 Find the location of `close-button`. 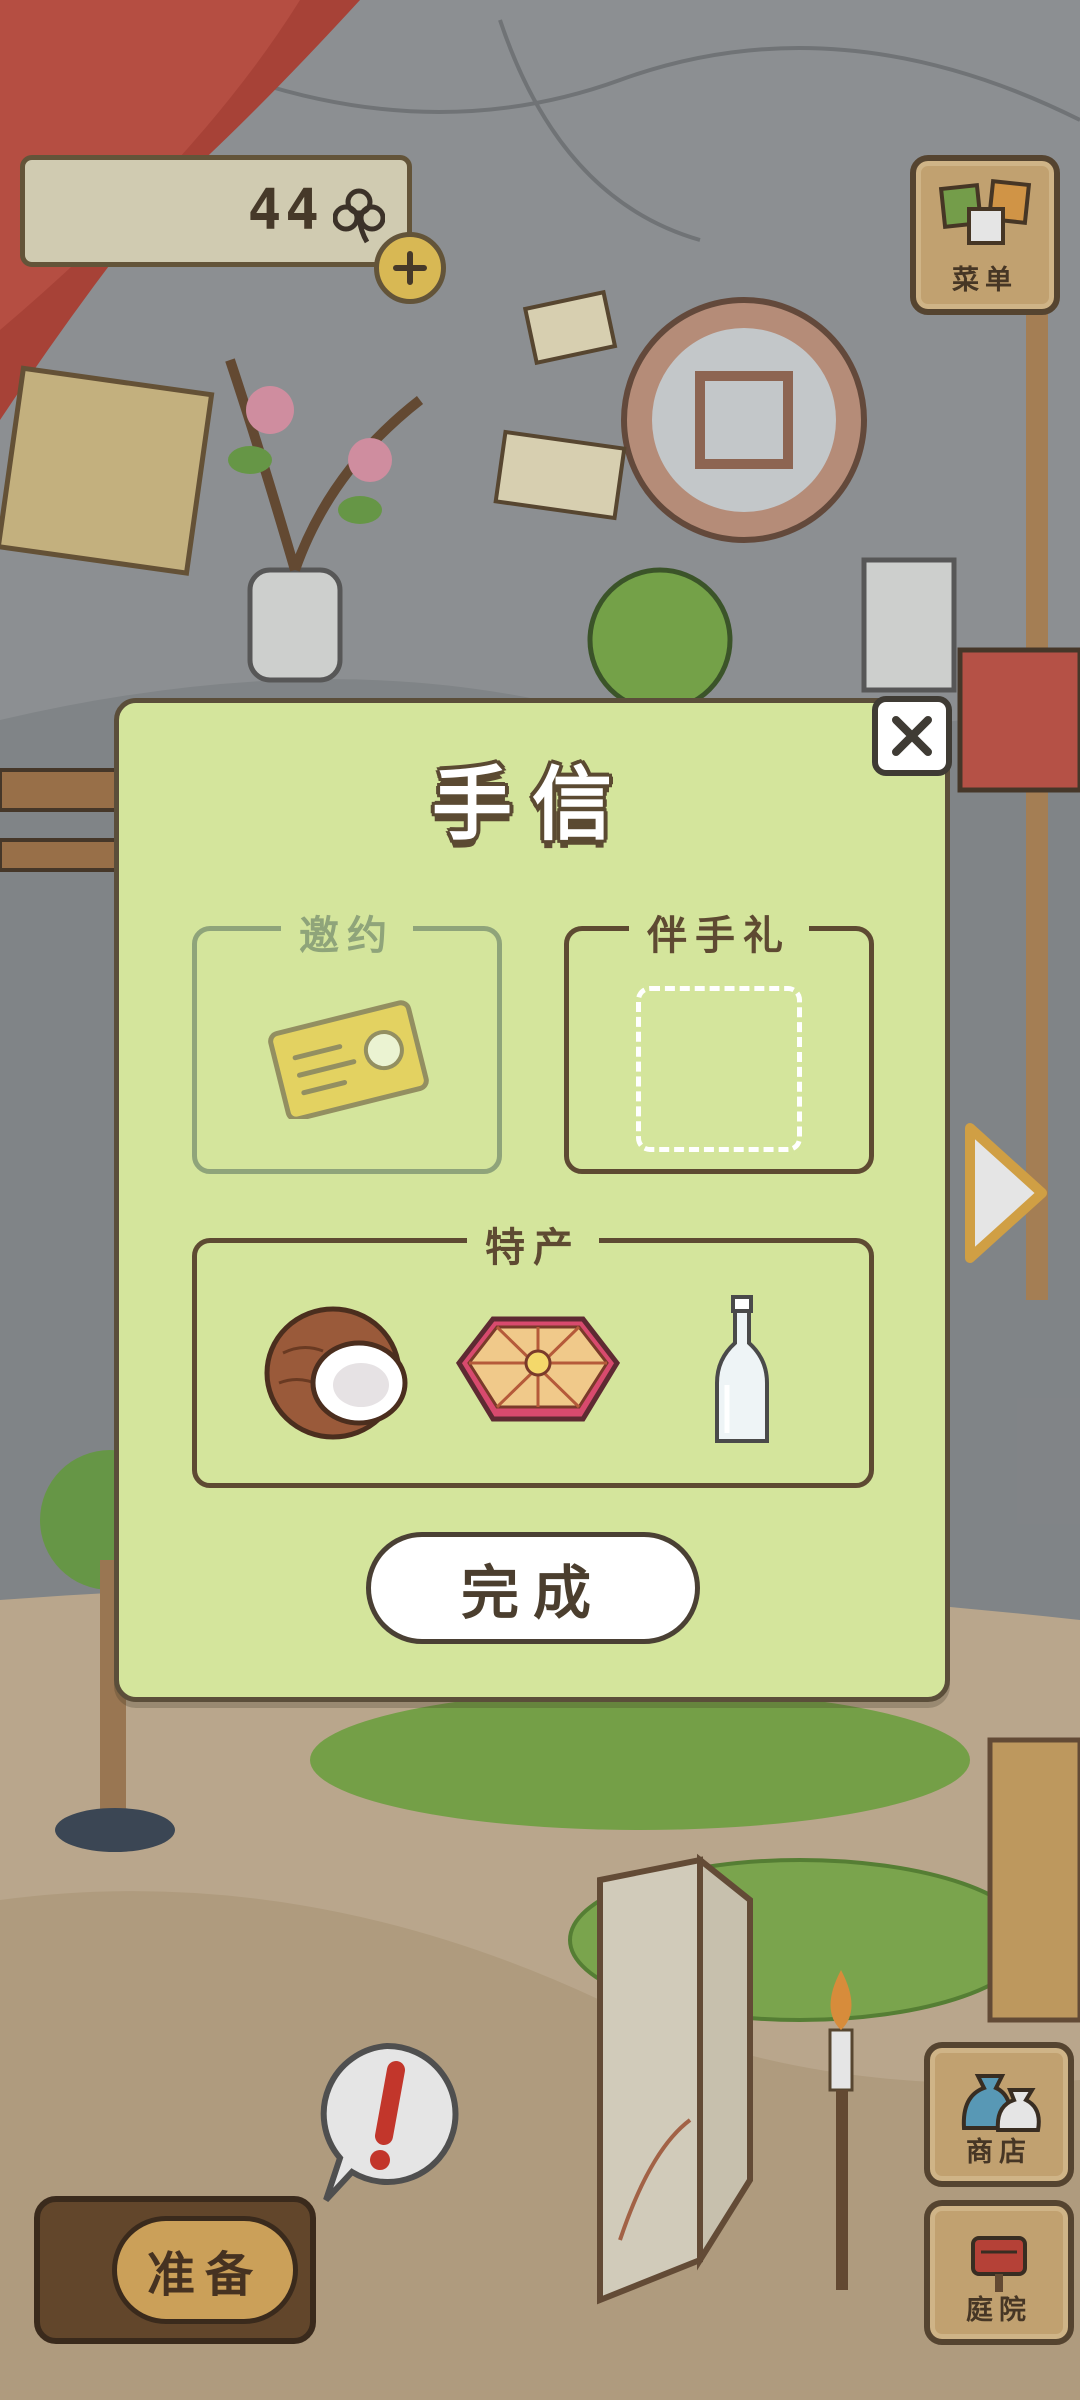

close-button is located at coordinates (912, 736).